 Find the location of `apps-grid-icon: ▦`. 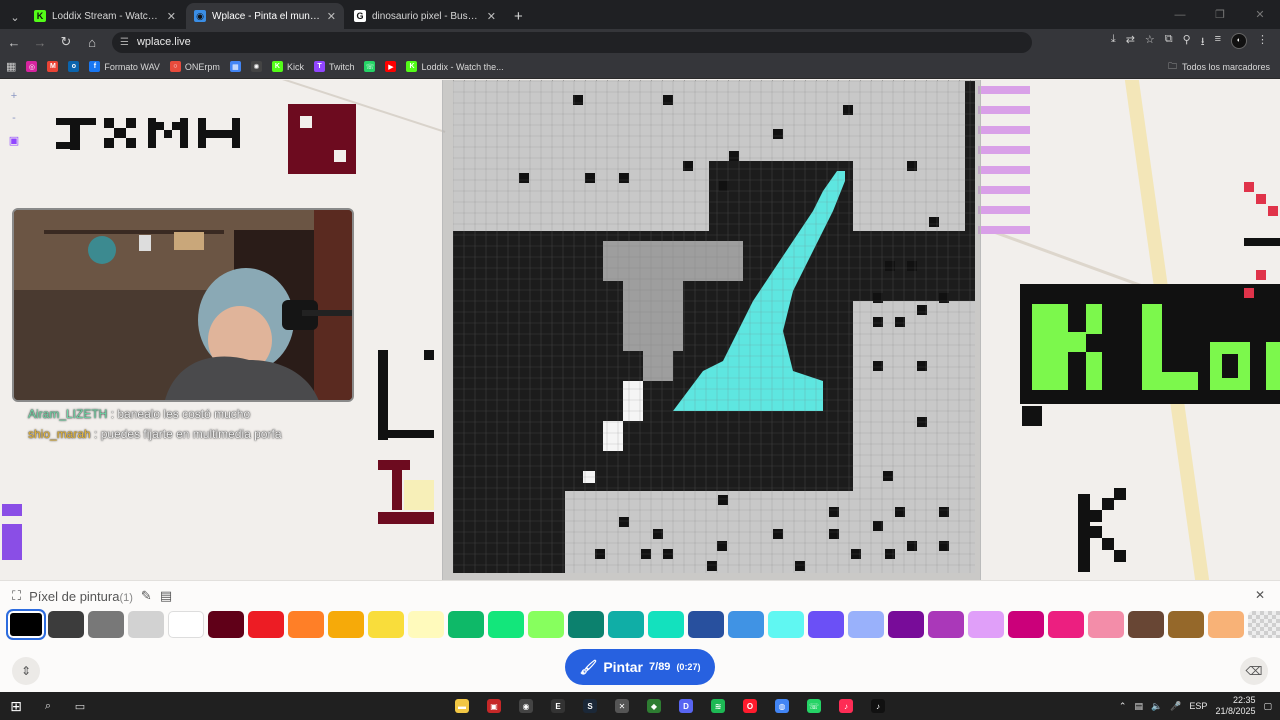

apps-grid-icon: ▦ is located at coordinates (11, 66).